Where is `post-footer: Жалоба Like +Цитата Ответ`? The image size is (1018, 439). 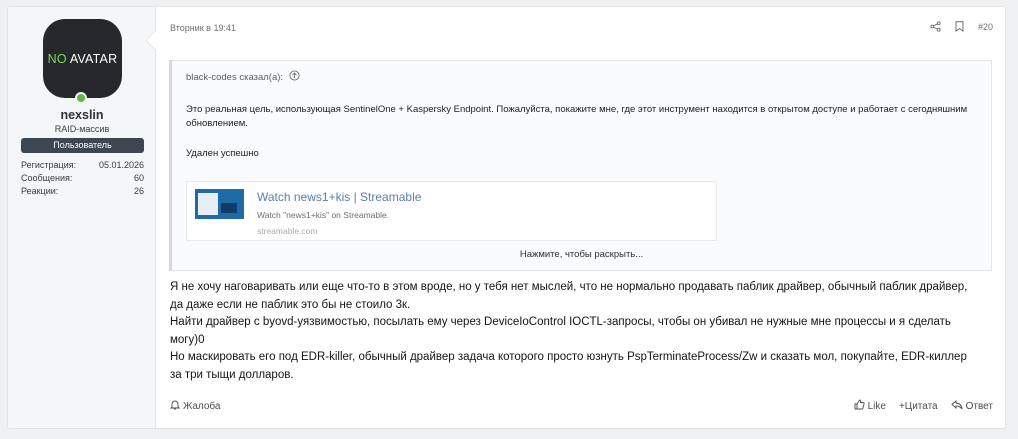 post-footer: Жалоба Like +Цитата Ответ is located at coordinates (581, 406).